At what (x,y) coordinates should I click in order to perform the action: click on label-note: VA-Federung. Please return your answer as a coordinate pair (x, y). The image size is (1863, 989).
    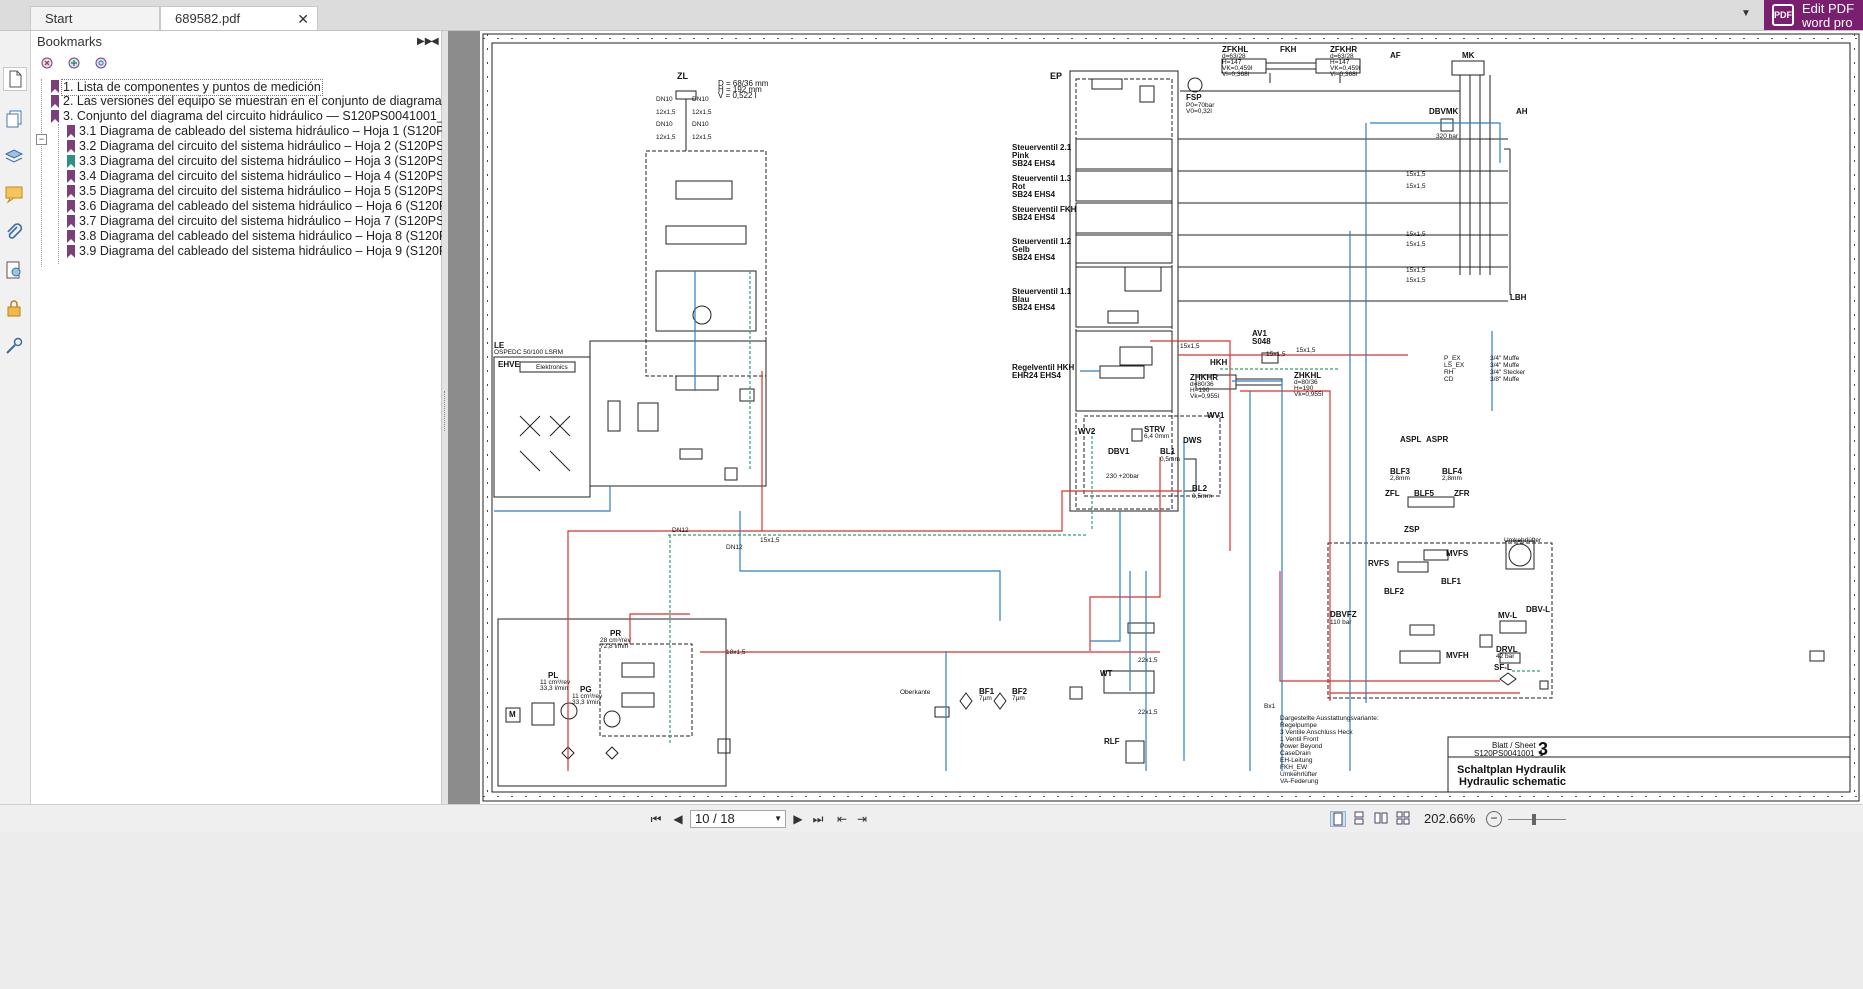
    Looking at the image, I should click on (1299, 781).